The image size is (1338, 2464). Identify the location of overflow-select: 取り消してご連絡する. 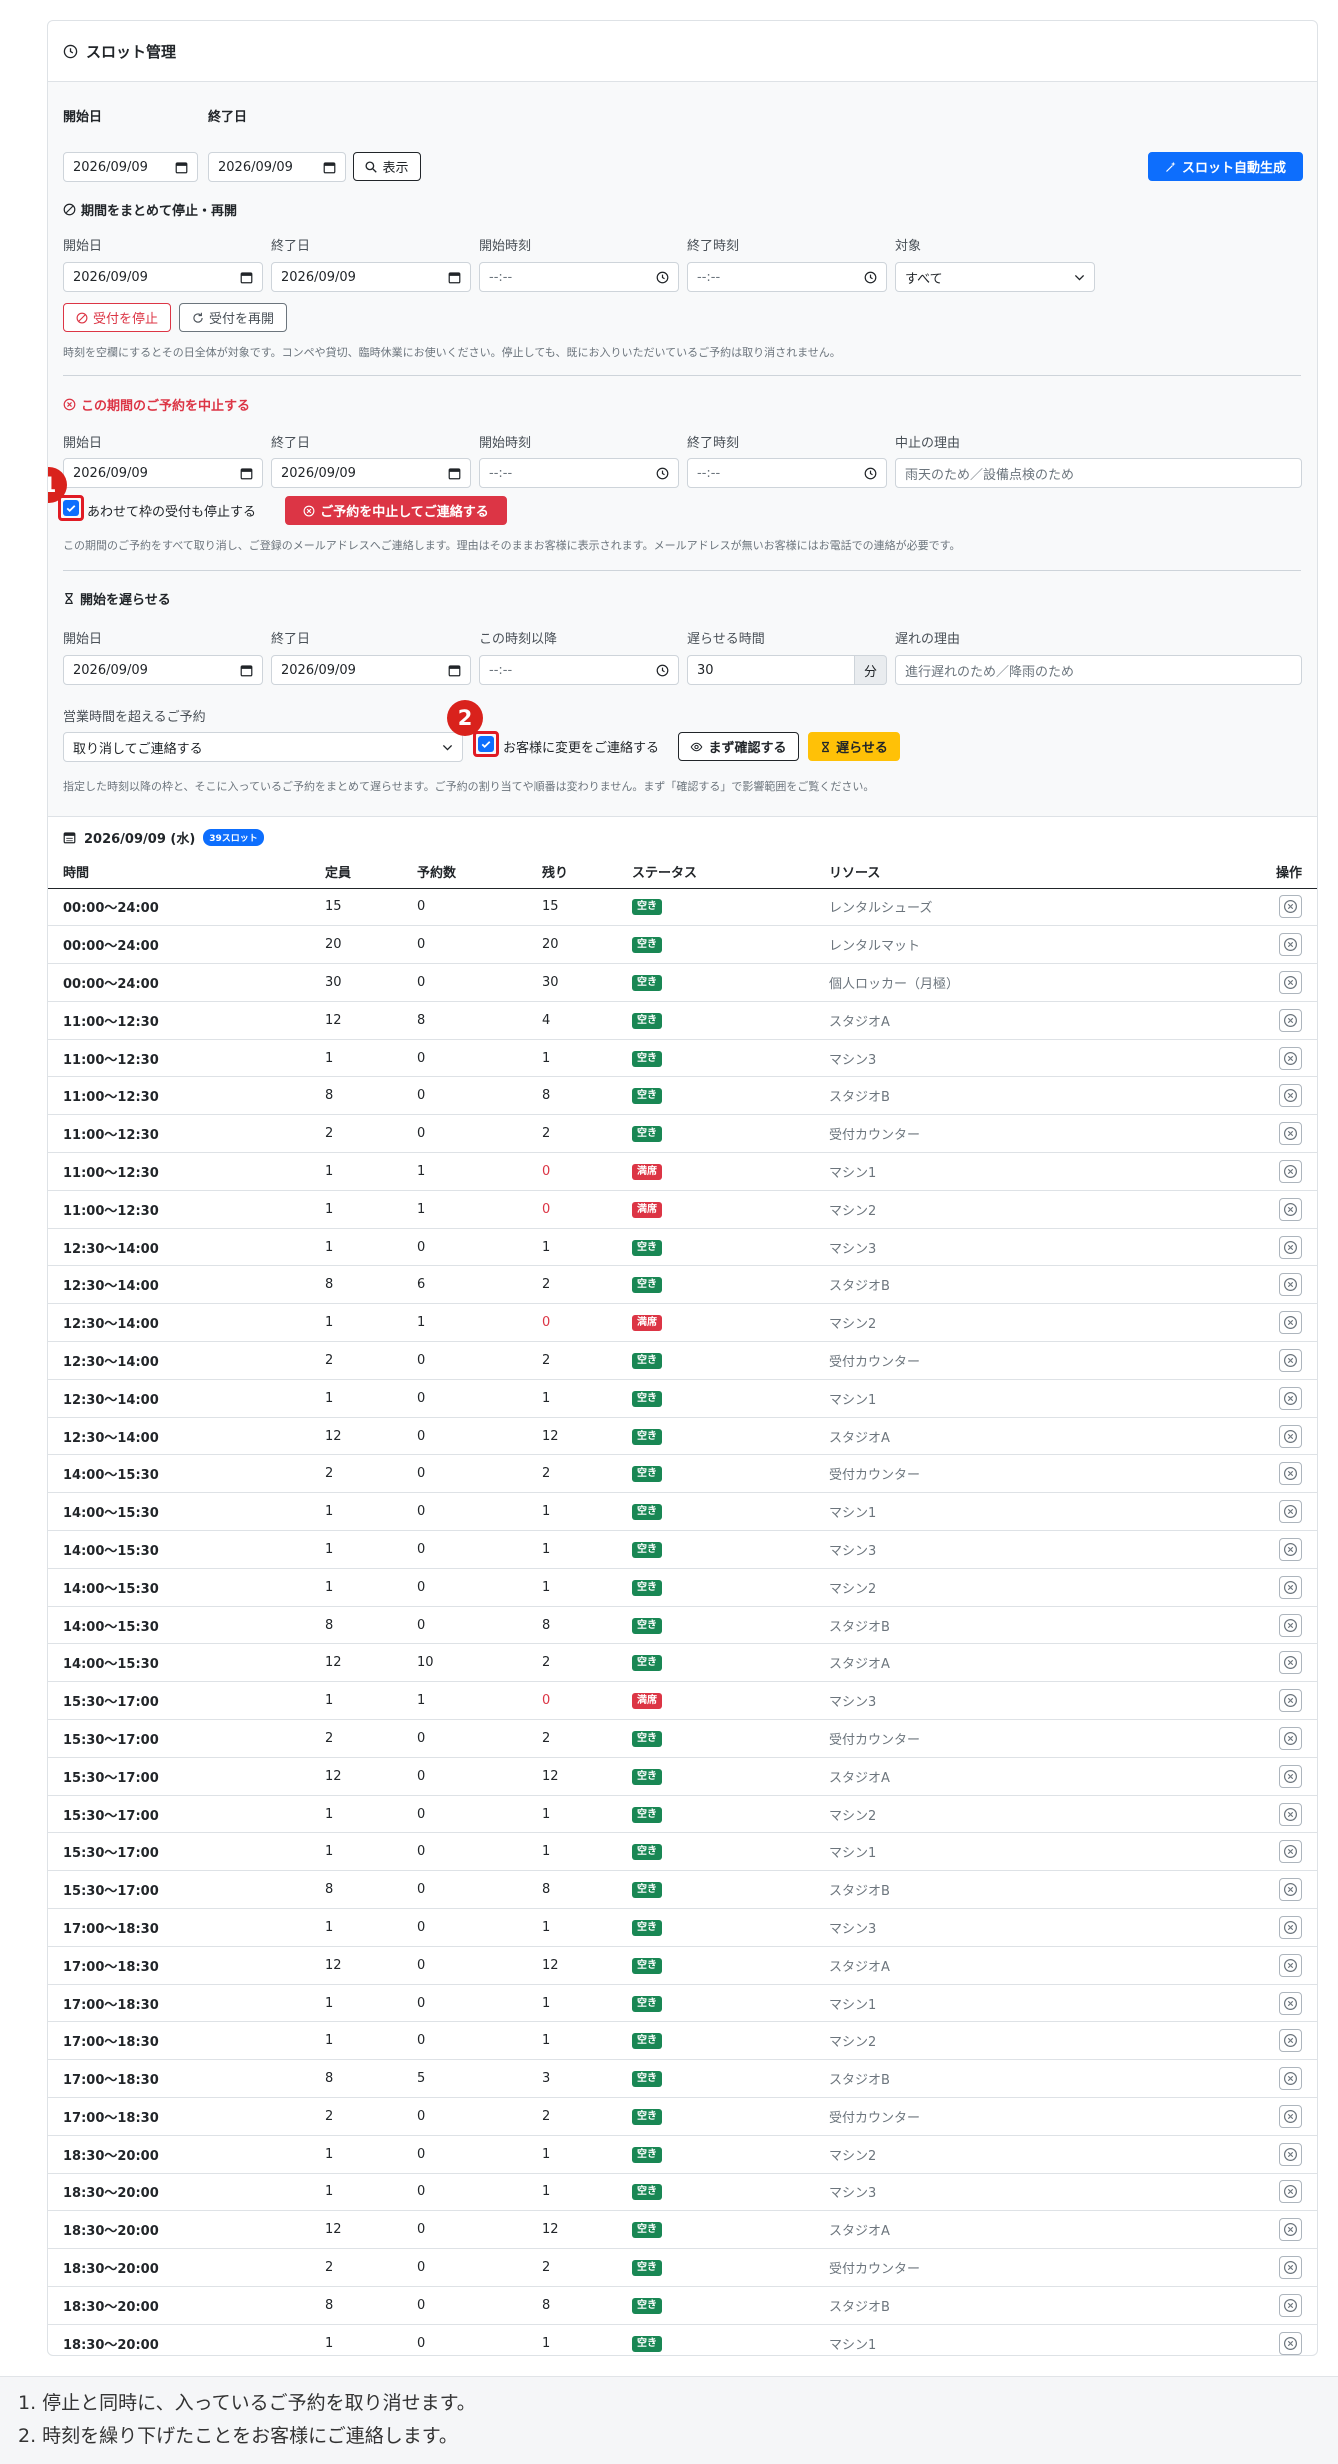
(263, 747).